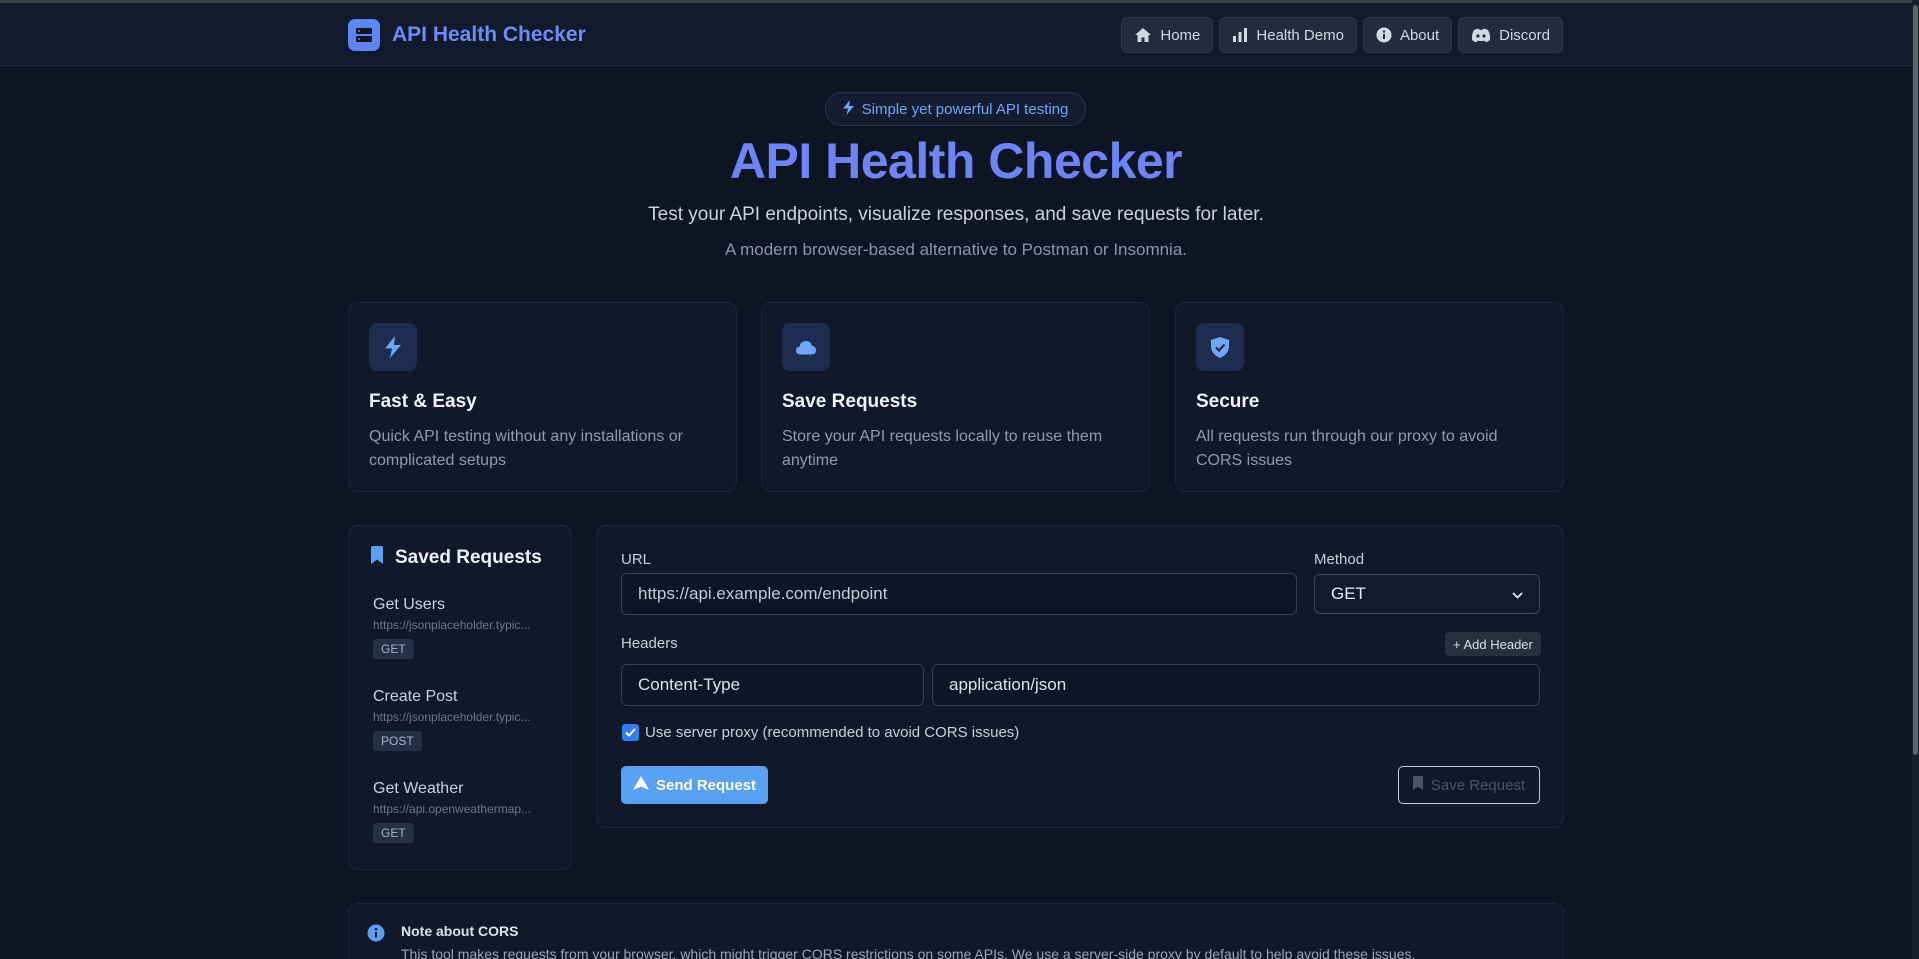 The image size is (1919, 959). I want to click on page-scrollbar, so click(1915, 479).